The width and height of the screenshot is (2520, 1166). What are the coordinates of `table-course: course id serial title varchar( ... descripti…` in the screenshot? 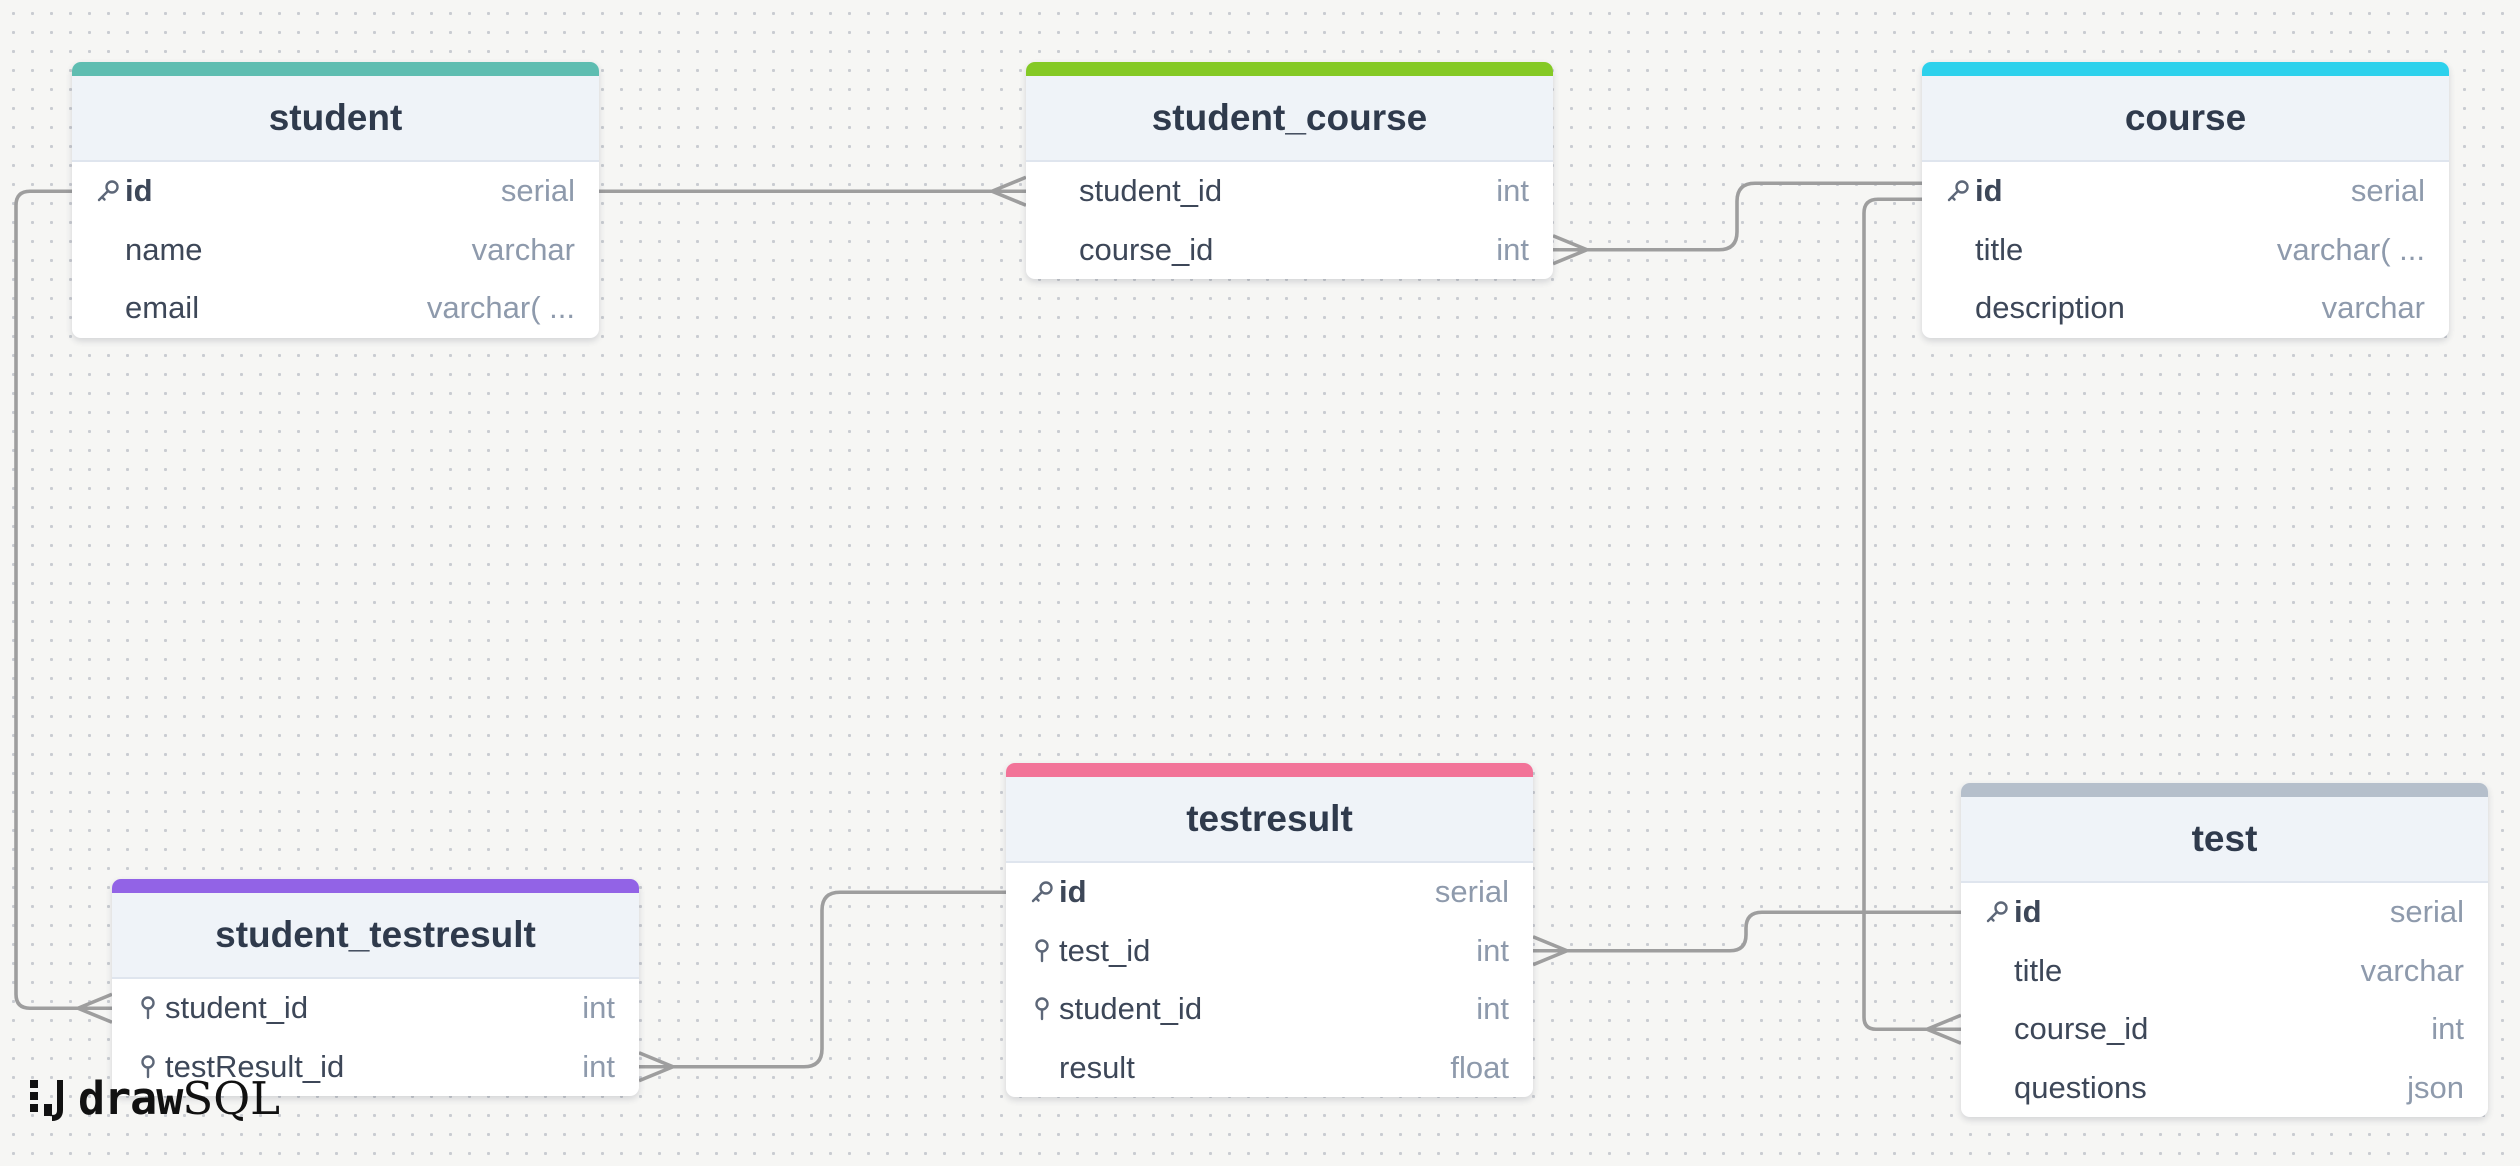 It's located at (2185, 200).